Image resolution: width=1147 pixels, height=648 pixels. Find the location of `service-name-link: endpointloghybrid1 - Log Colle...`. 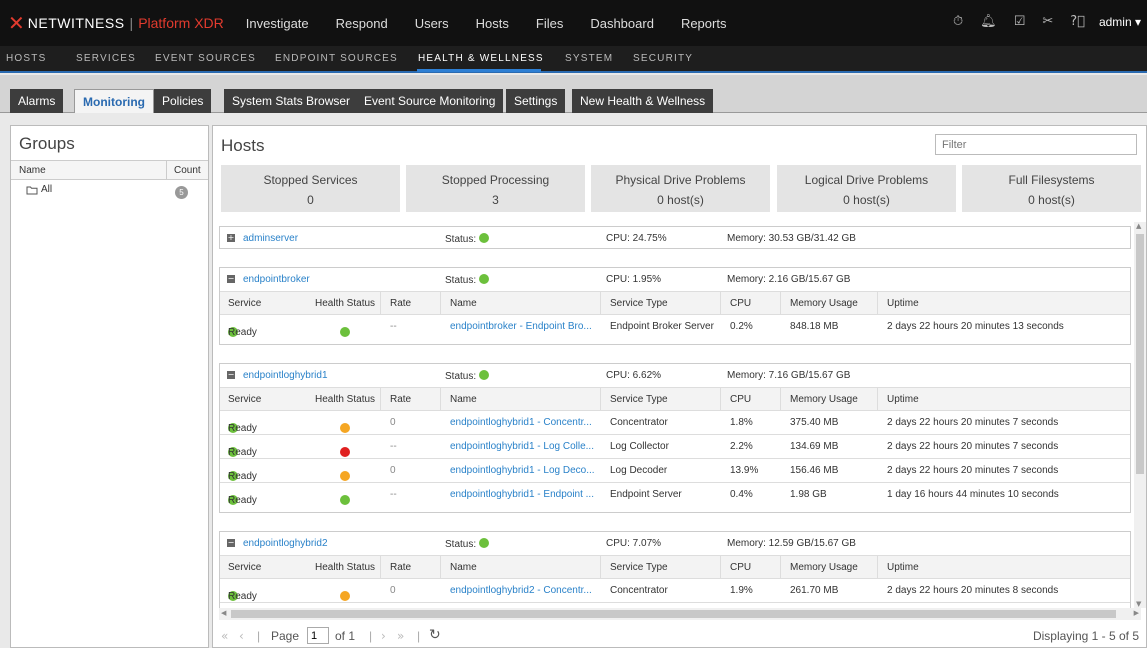

service-name-link: endpointloghybrid1 - Log Colle... is located at coordinates (522, 446).